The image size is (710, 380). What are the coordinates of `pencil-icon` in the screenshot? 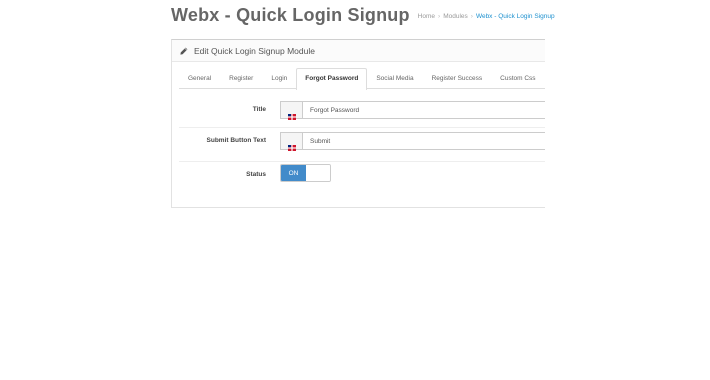 It's located at (184, 51).